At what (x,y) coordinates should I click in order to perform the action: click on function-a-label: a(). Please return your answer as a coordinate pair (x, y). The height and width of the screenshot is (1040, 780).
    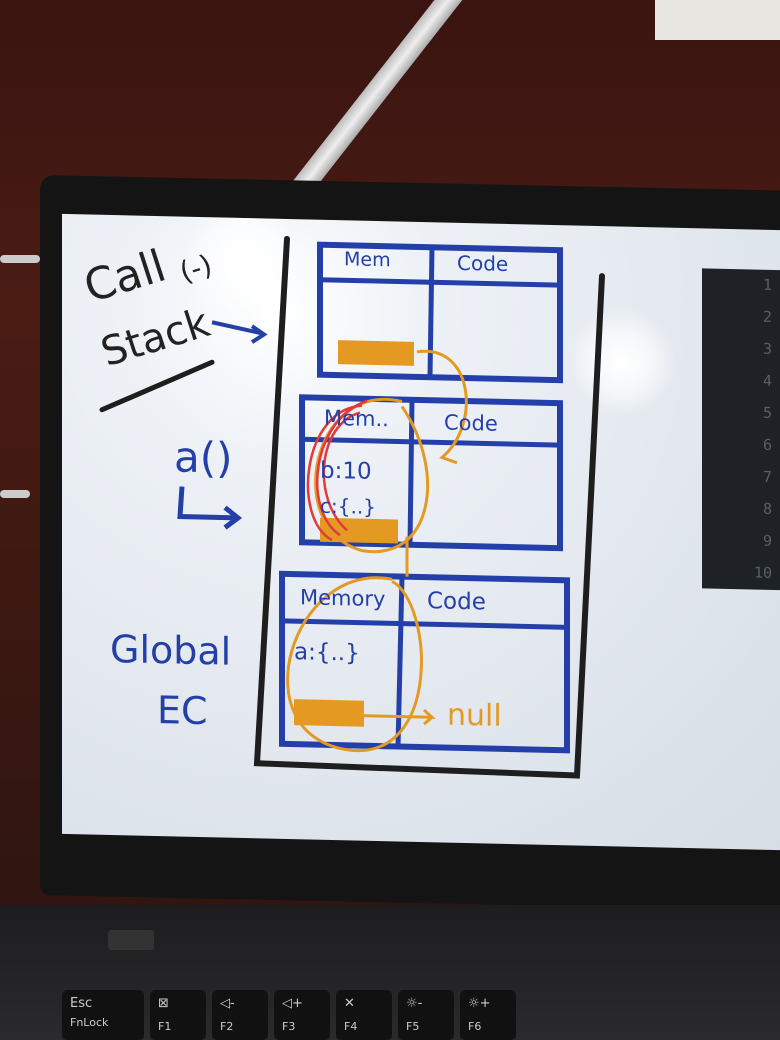
    Looking at the image, I should click on (203, 457).